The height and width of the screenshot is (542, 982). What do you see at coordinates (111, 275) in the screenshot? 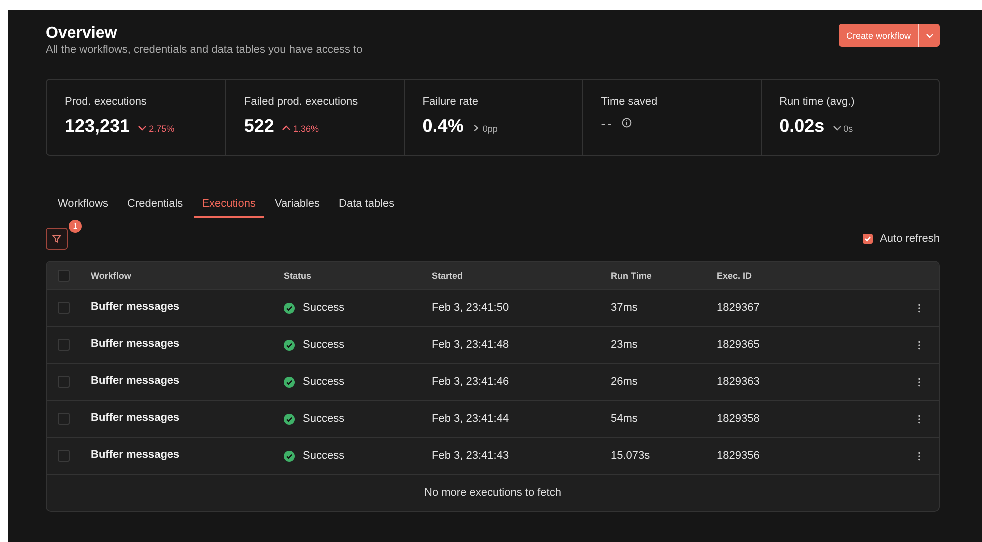
I see `column-header: Workflow` at bounding box center [111, 275].